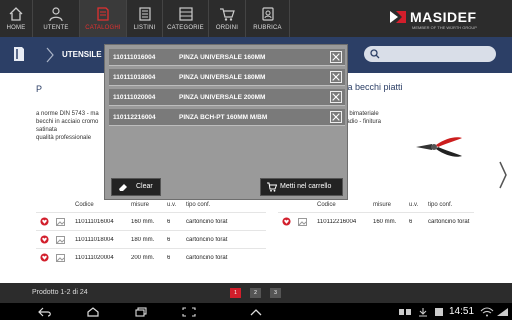  I want to click on page-button-3: 3, so click(275, 293).